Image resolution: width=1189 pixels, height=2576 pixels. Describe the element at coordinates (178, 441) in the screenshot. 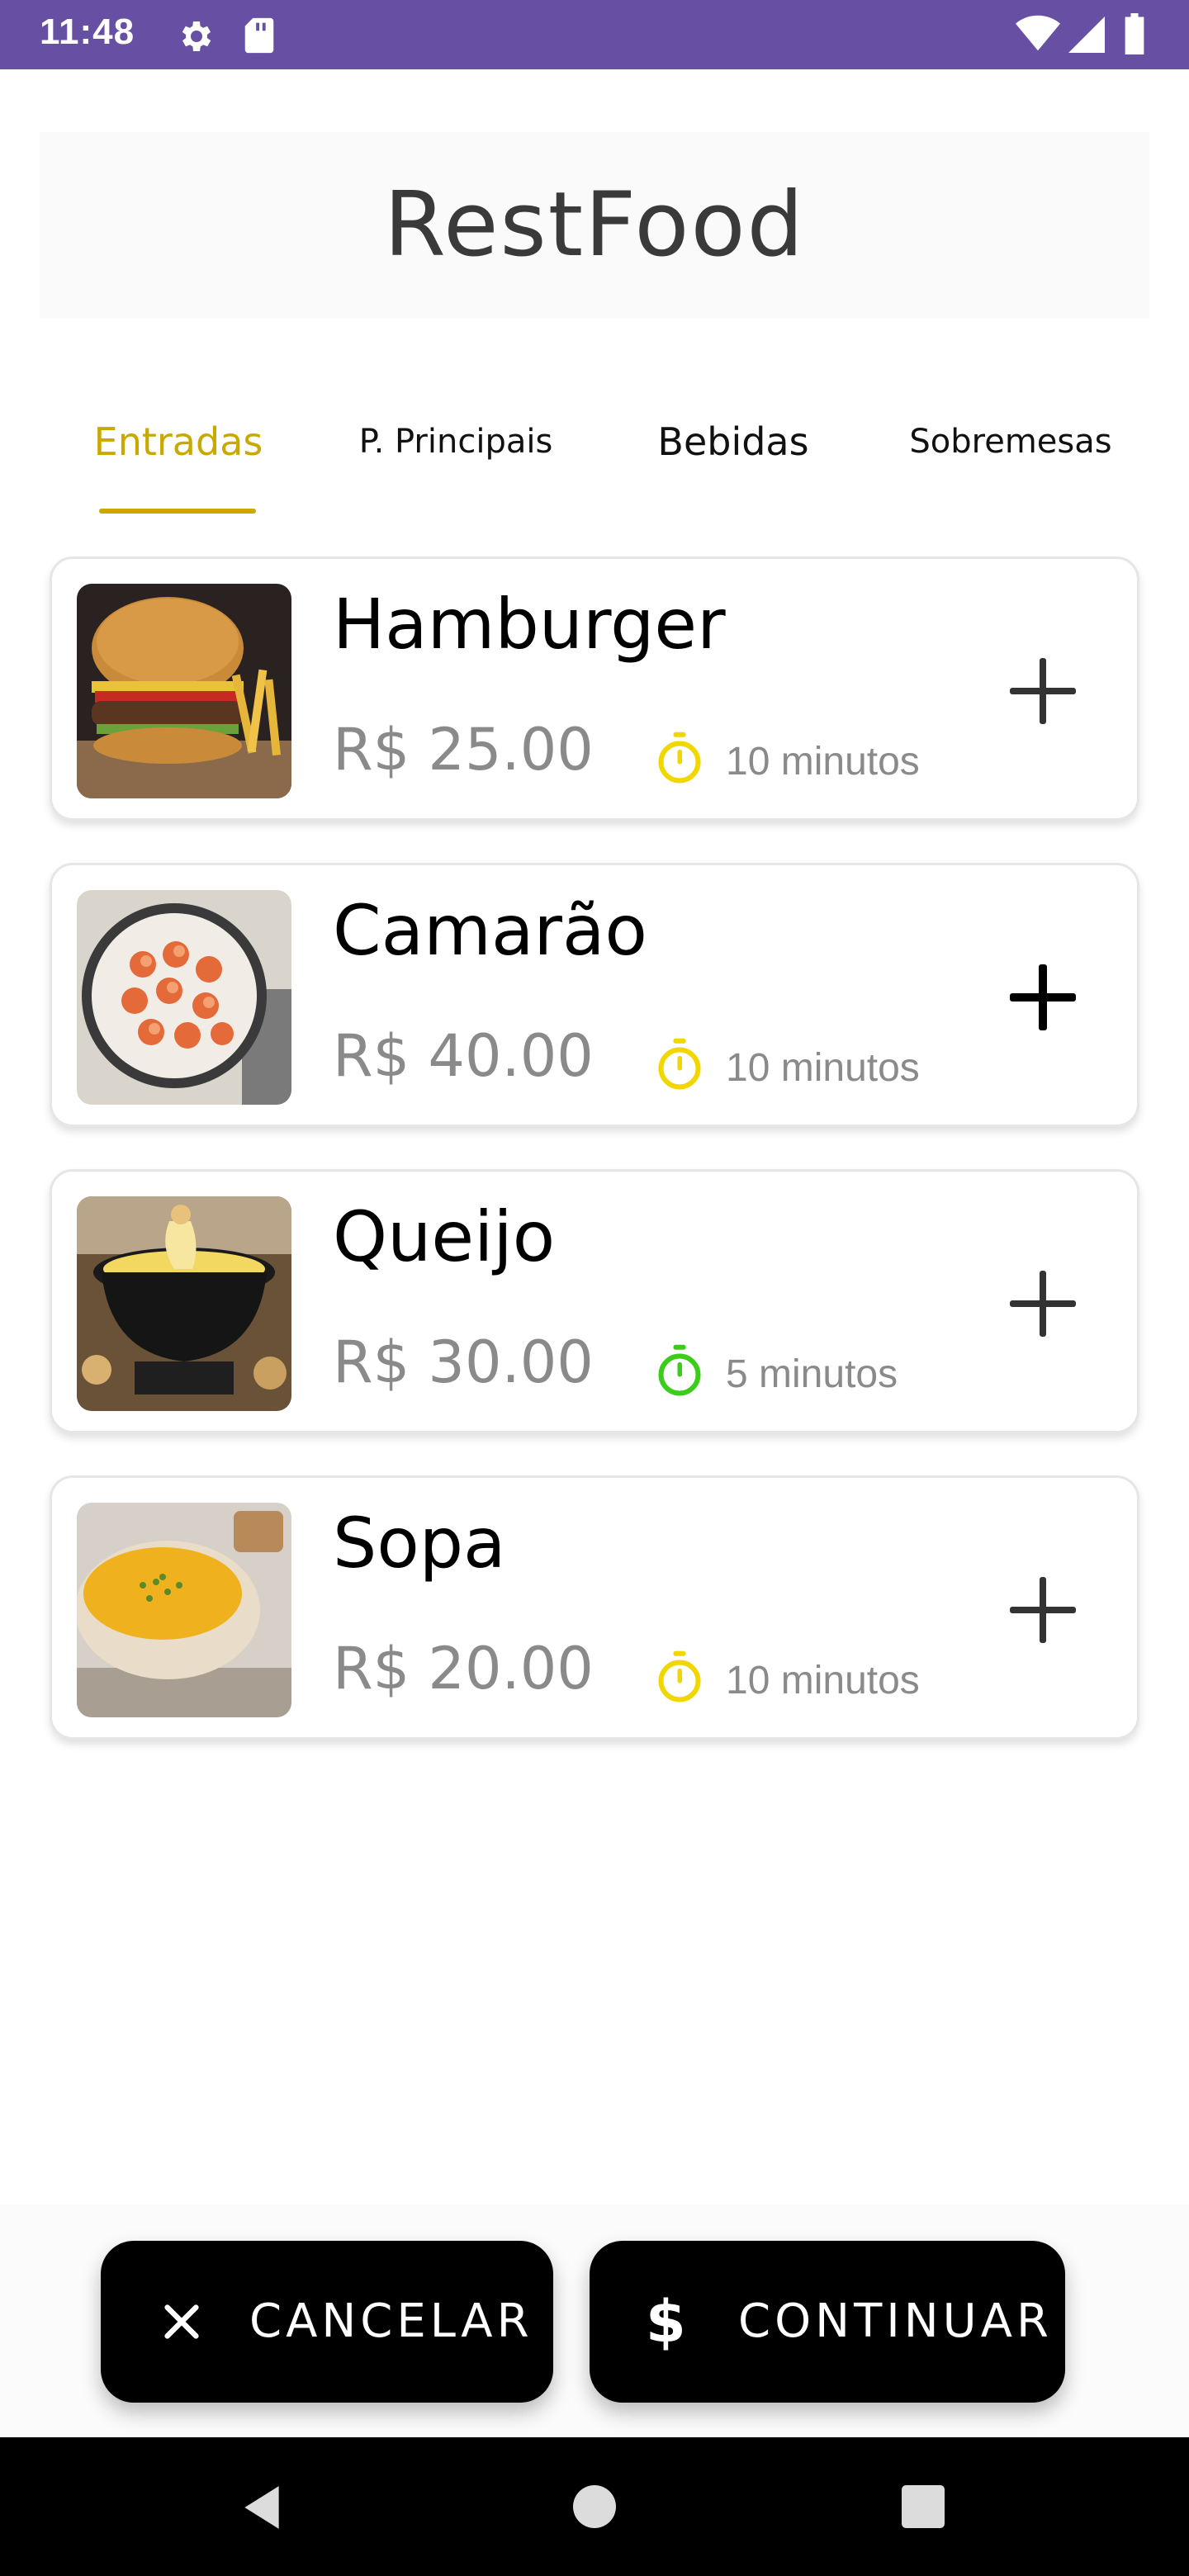

I see `tab-entradas: Entradas` at that location.